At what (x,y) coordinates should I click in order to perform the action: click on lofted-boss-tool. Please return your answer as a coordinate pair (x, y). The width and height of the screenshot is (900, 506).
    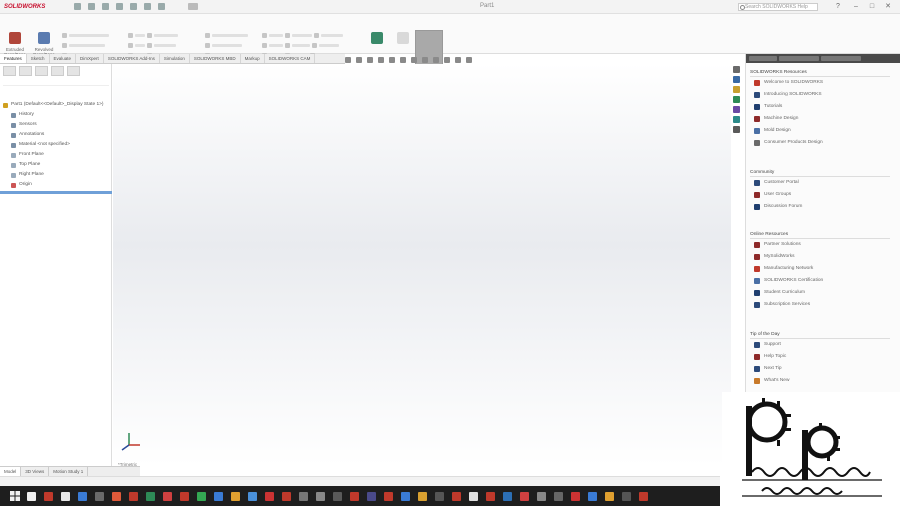
    Looking at the image, I should click on (92, 45).